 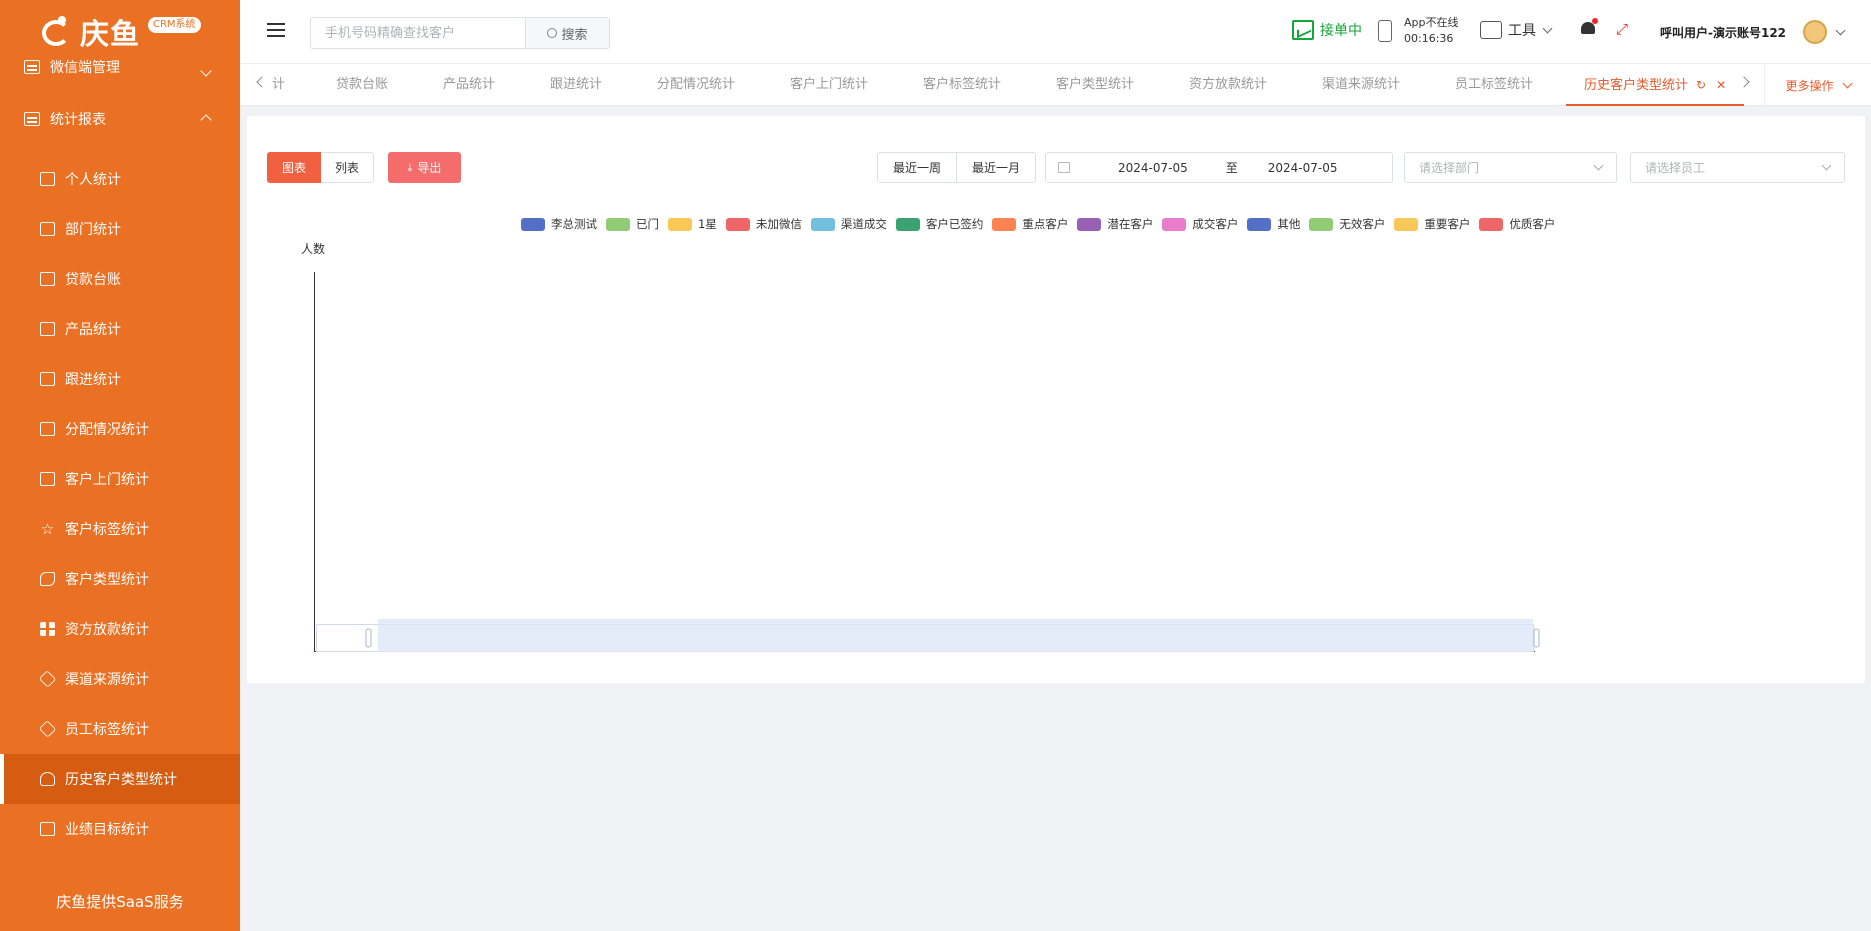 What do you see at coordinates (1429, 38) in the screenshot?
I see `app-status-timer: 00:16:36` at bounding box center [1429, 38].